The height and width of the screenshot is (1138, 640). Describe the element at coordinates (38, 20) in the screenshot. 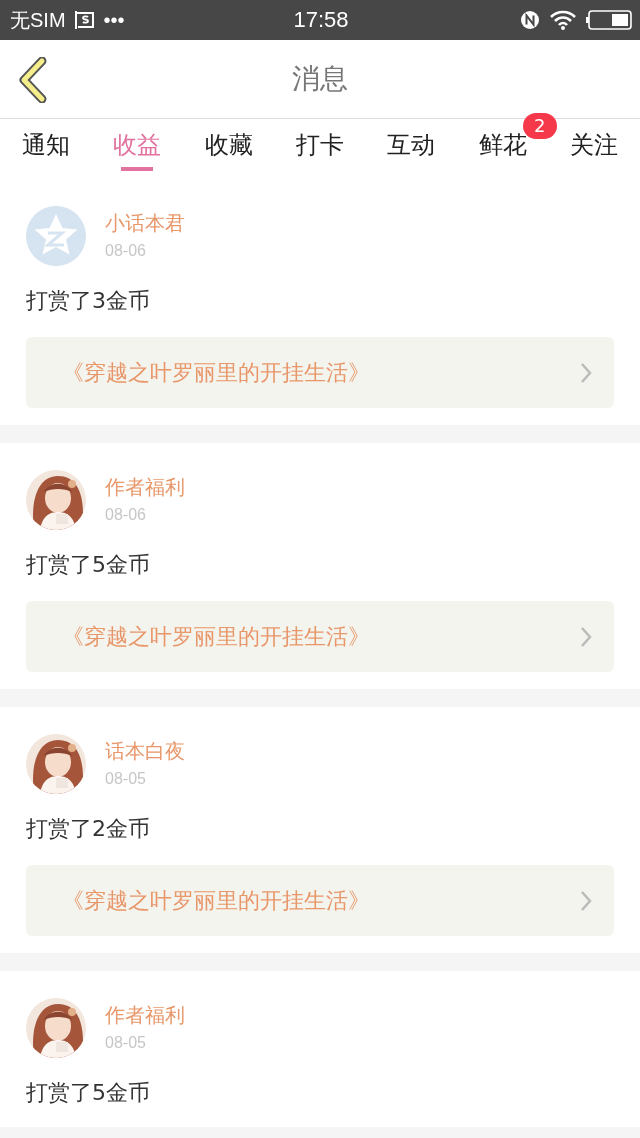

I see `carrier-label: 无SIM` at that location.